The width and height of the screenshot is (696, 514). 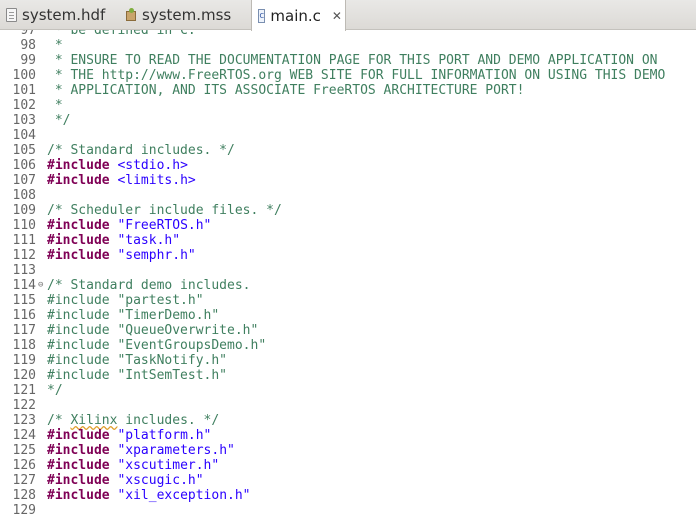 I want to click on tab-system-mss: system.mss, so click(x=185, y=15).